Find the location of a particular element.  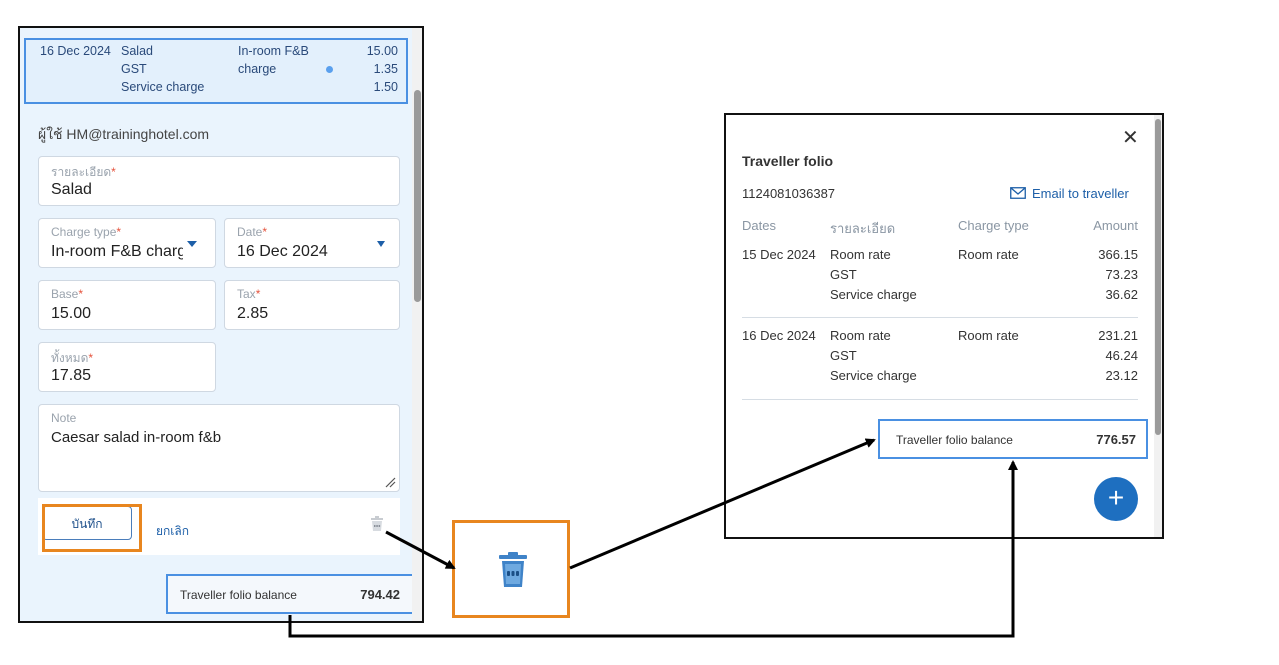

arrow-to-zoom is located at coordinates (420, 550).